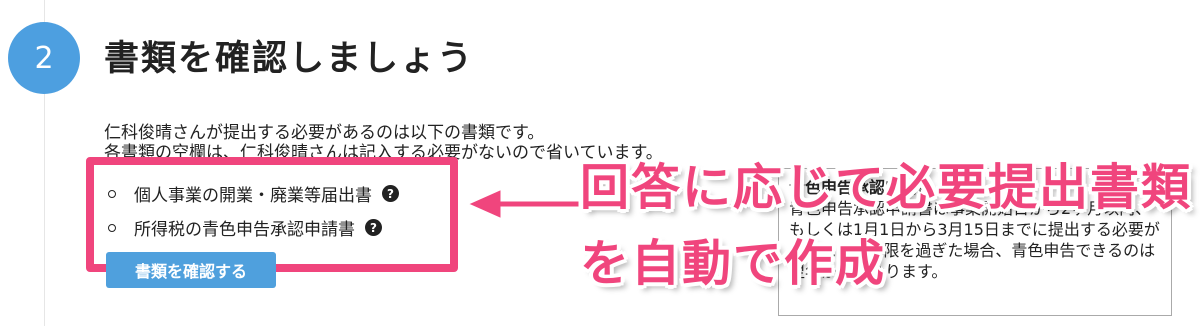 The height and width of the screenshot is (326, 1204). I want to click on annotation-text-line-2: を自動で作成, so click(733, 263).